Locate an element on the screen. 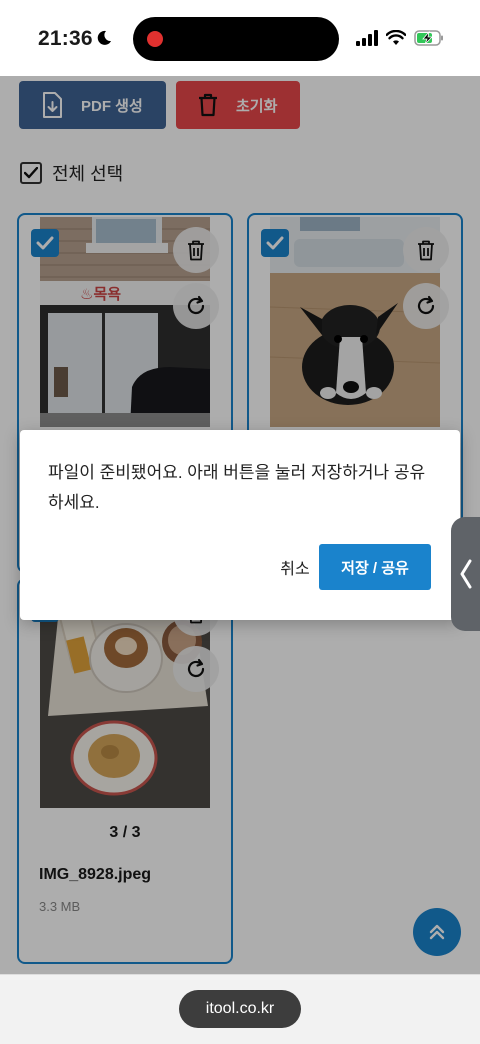 The width and height of the screenshot is (480, 1044). status-icons is located at coordinates (400, 38).